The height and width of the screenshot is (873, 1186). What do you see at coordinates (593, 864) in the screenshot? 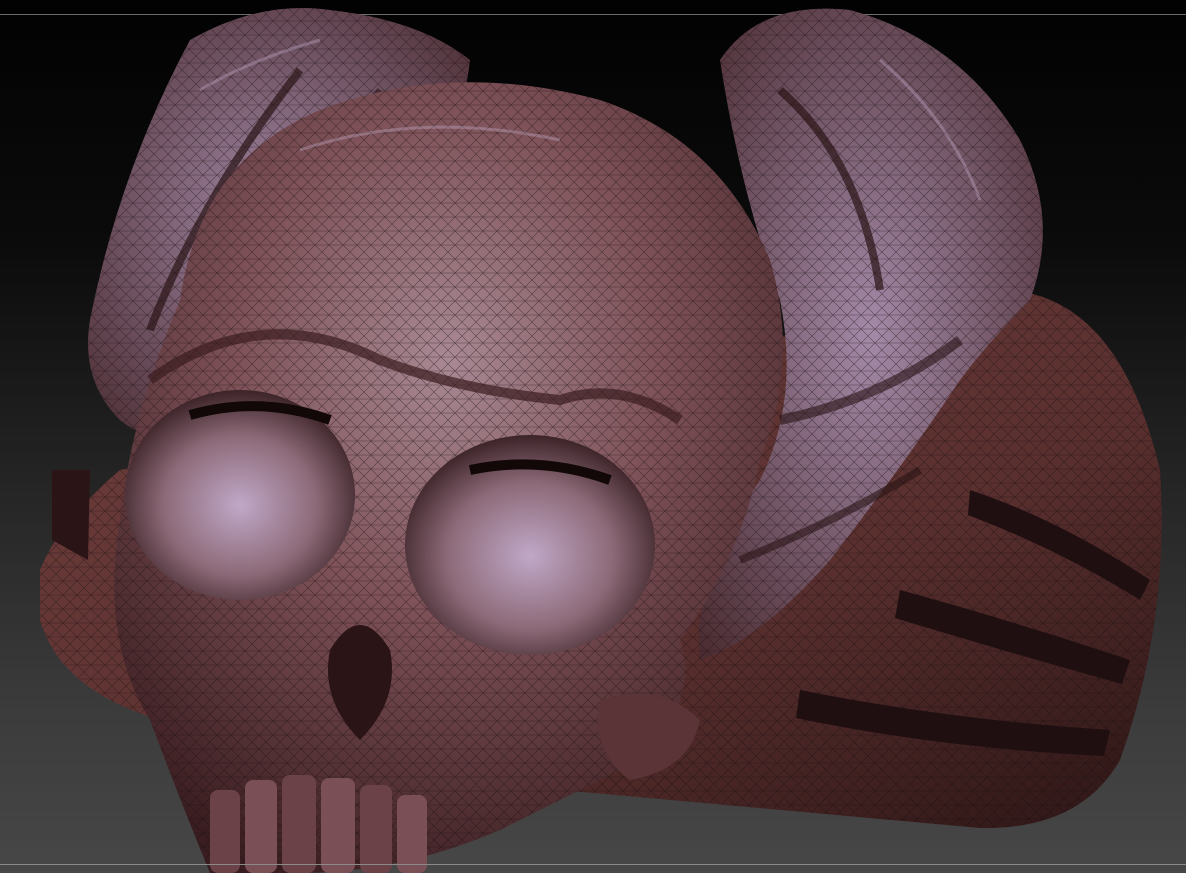
I see `canvas-frame-bottom-line` at bounding box center [593, 864].